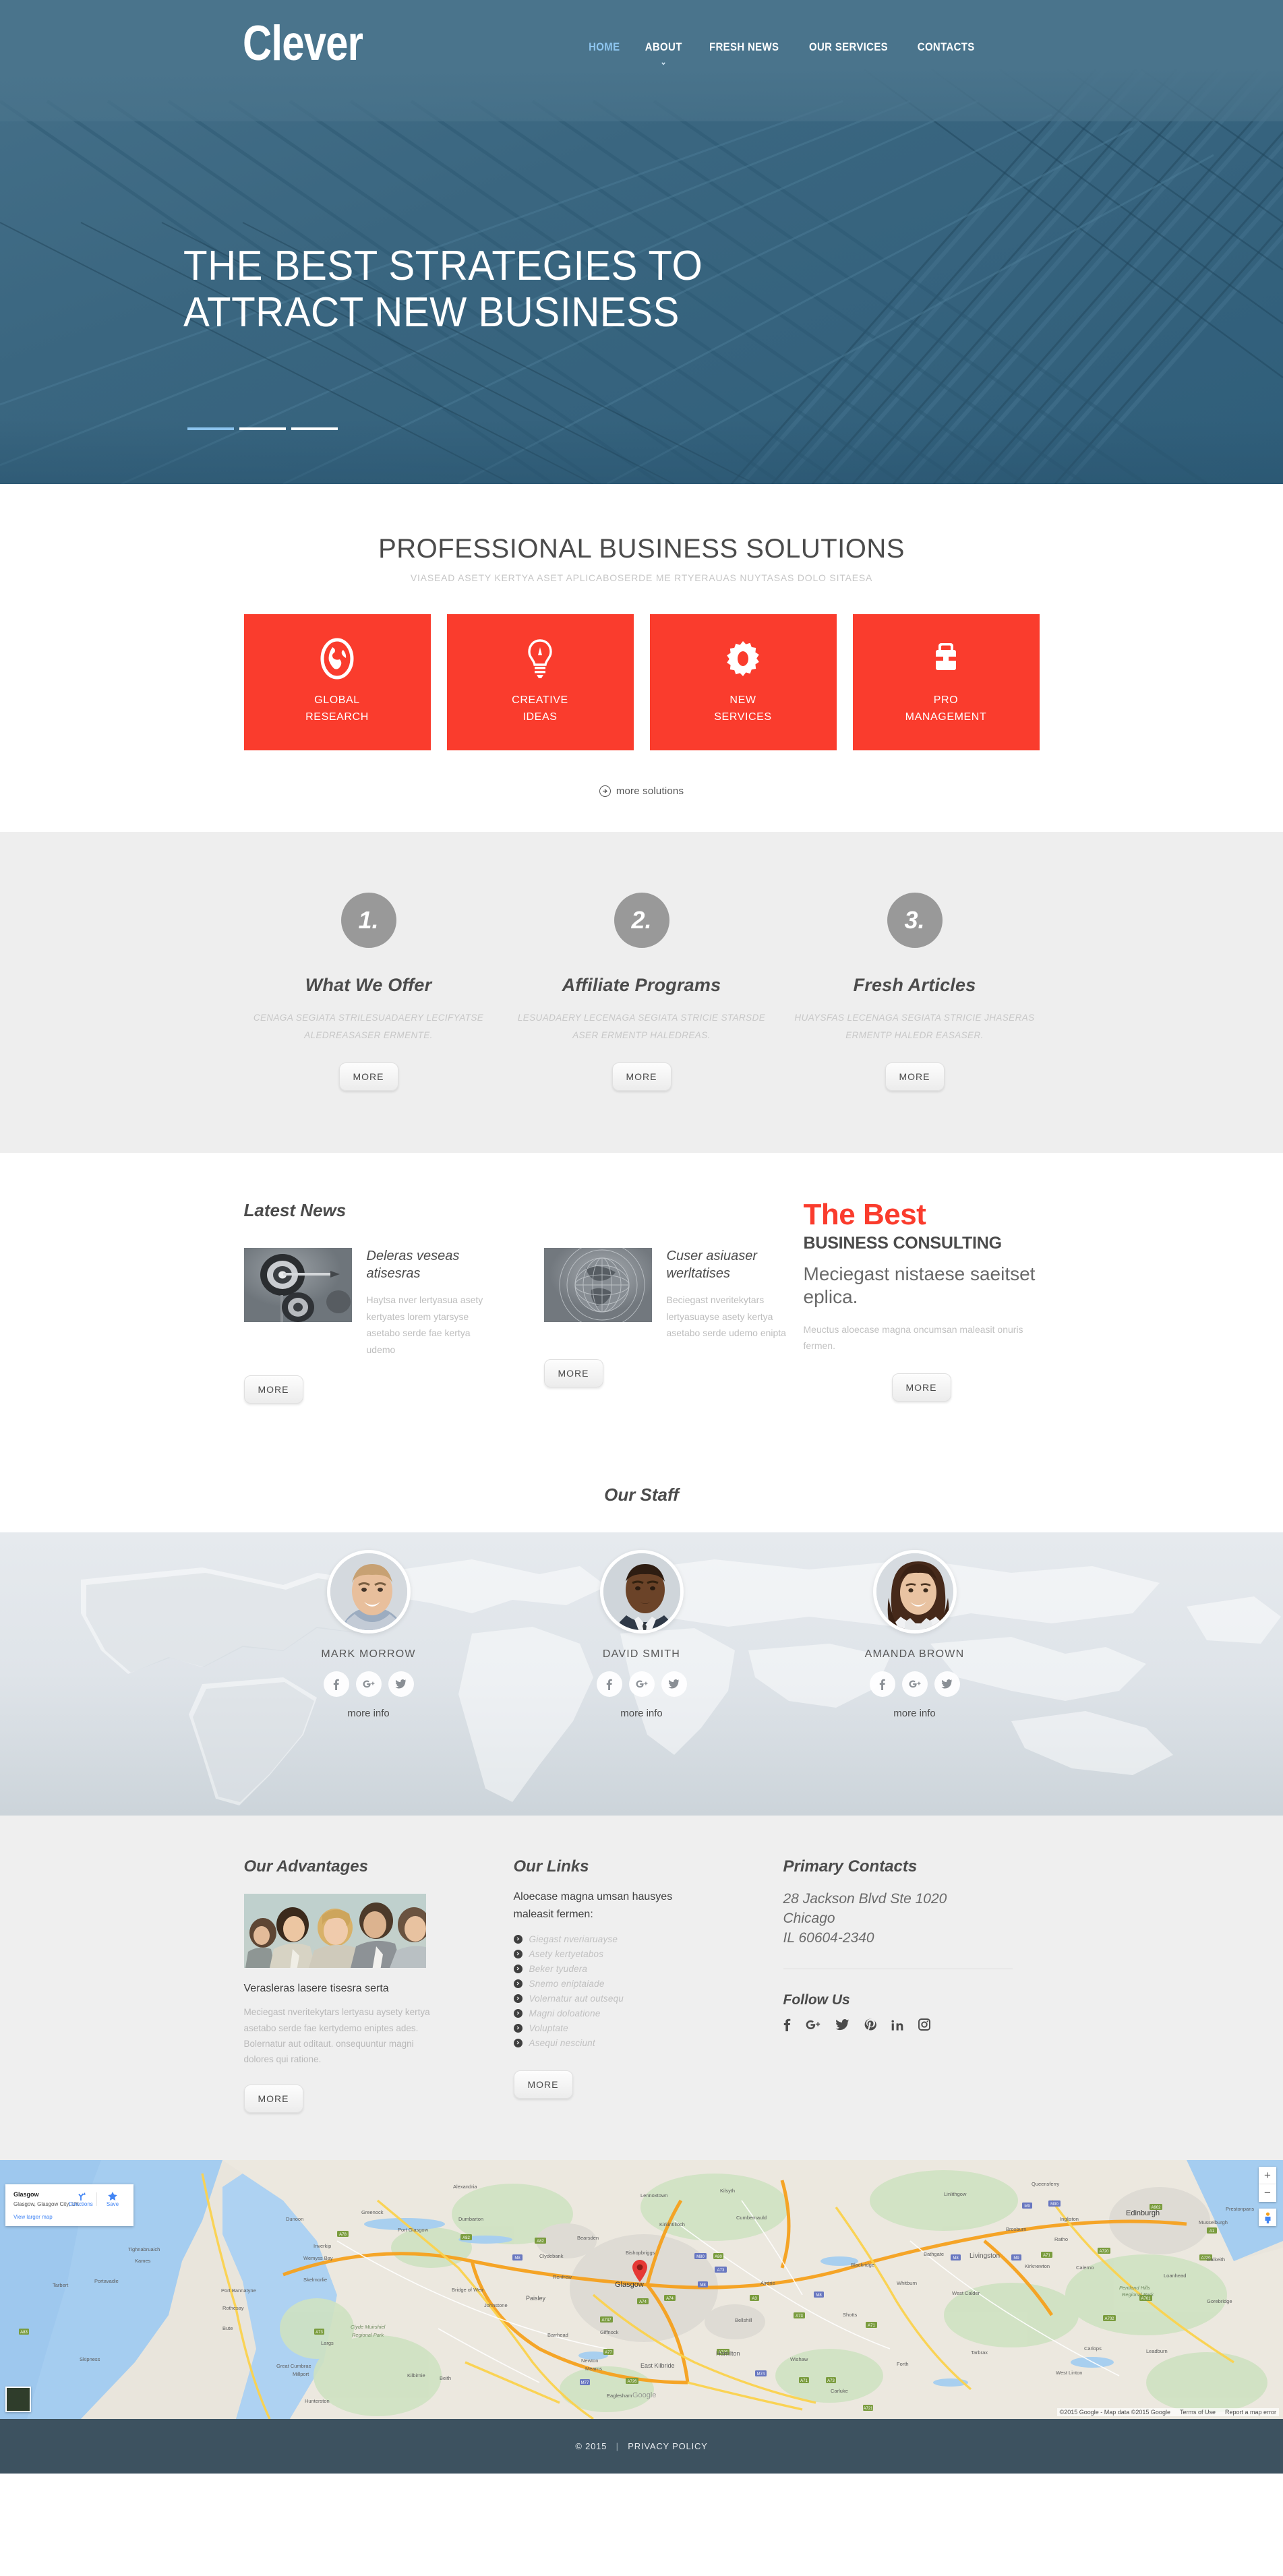 The height and width of the screenshot is (2576, 1283). What do you see at coordinates (573, 1372) in the screenshot?
I see `news-item-2-more-button: MORE` at bounding box center [573, 1372].